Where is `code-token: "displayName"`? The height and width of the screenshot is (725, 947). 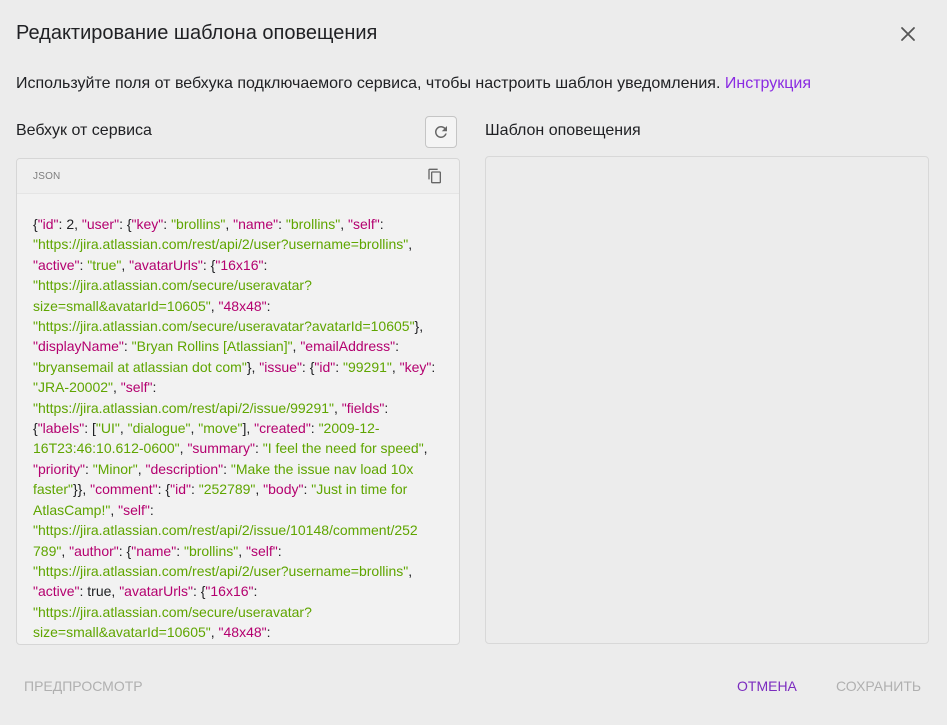
code-token: "displayName" is located at coordinates (78, 346).